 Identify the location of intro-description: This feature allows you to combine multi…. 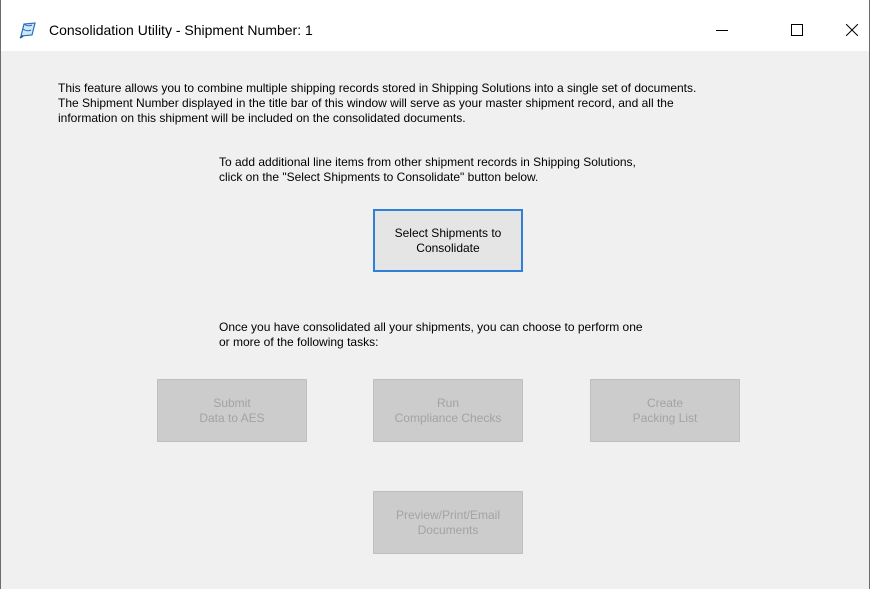
(377, 103).